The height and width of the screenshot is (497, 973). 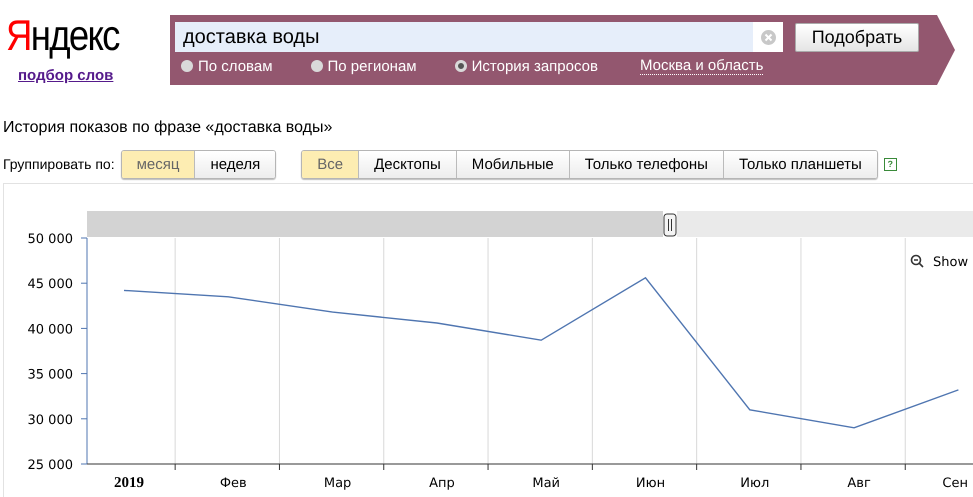 What do you see at coordinates (50, 239) in the screenshot?
I see `y-tick-label: 50 000` at bounding box center [50, 239].